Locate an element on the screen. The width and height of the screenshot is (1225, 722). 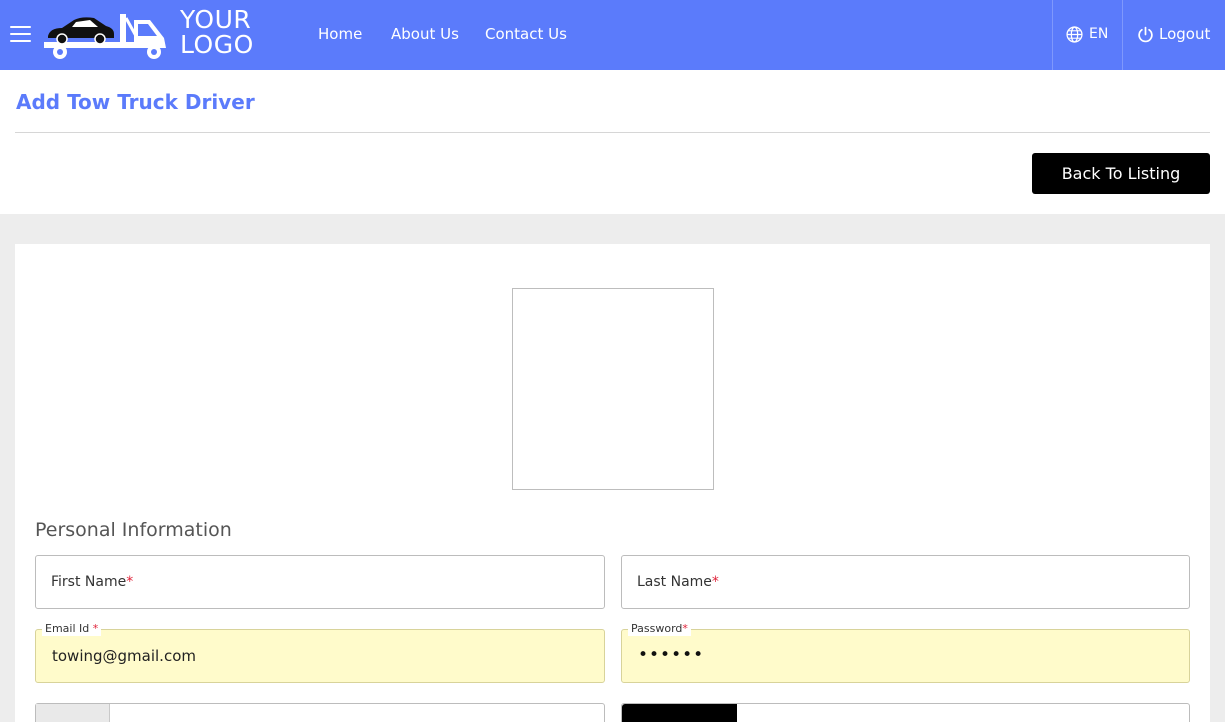
logo-text: YOUR LOGO is located at coordinates (217, 32).